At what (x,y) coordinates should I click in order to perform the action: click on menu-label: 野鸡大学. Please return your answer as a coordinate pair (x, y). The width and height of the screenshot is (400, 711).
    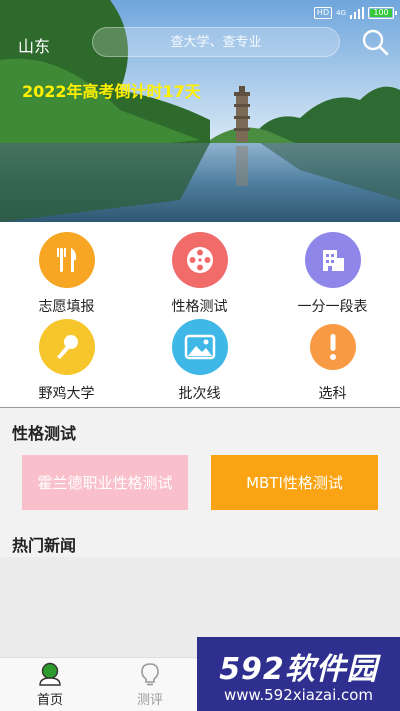
    Looking at the image, I should click on (66, 394).